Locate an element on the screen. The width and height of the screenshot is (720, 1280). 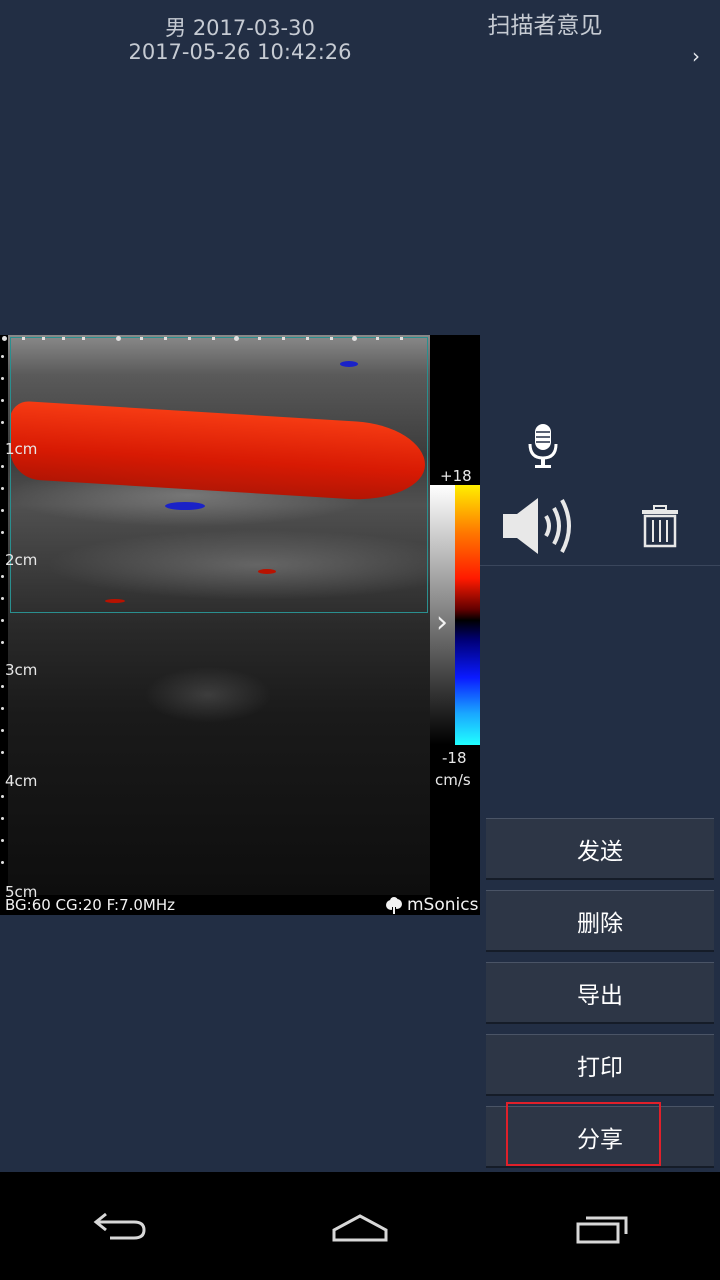
imaging-parameters: BG:60 CG:20 F:7.0MHz is located at coordinates (90, 905).